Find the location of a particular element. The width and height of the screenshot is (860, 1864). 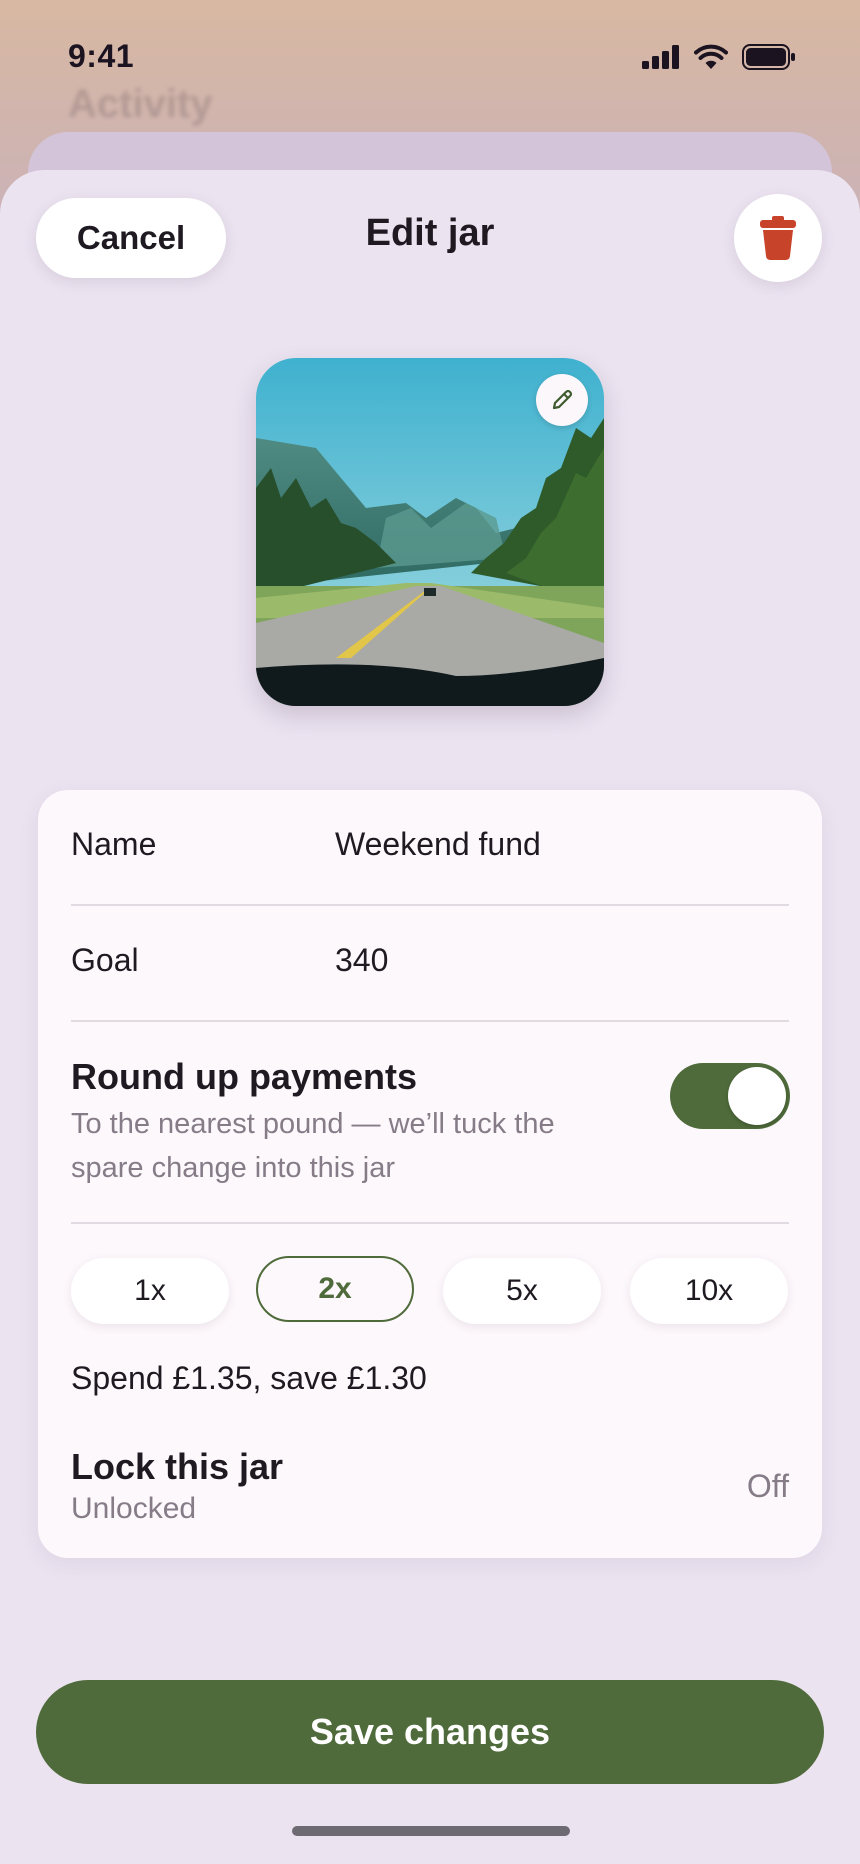

delete-button is located at coordinates (778, 238).